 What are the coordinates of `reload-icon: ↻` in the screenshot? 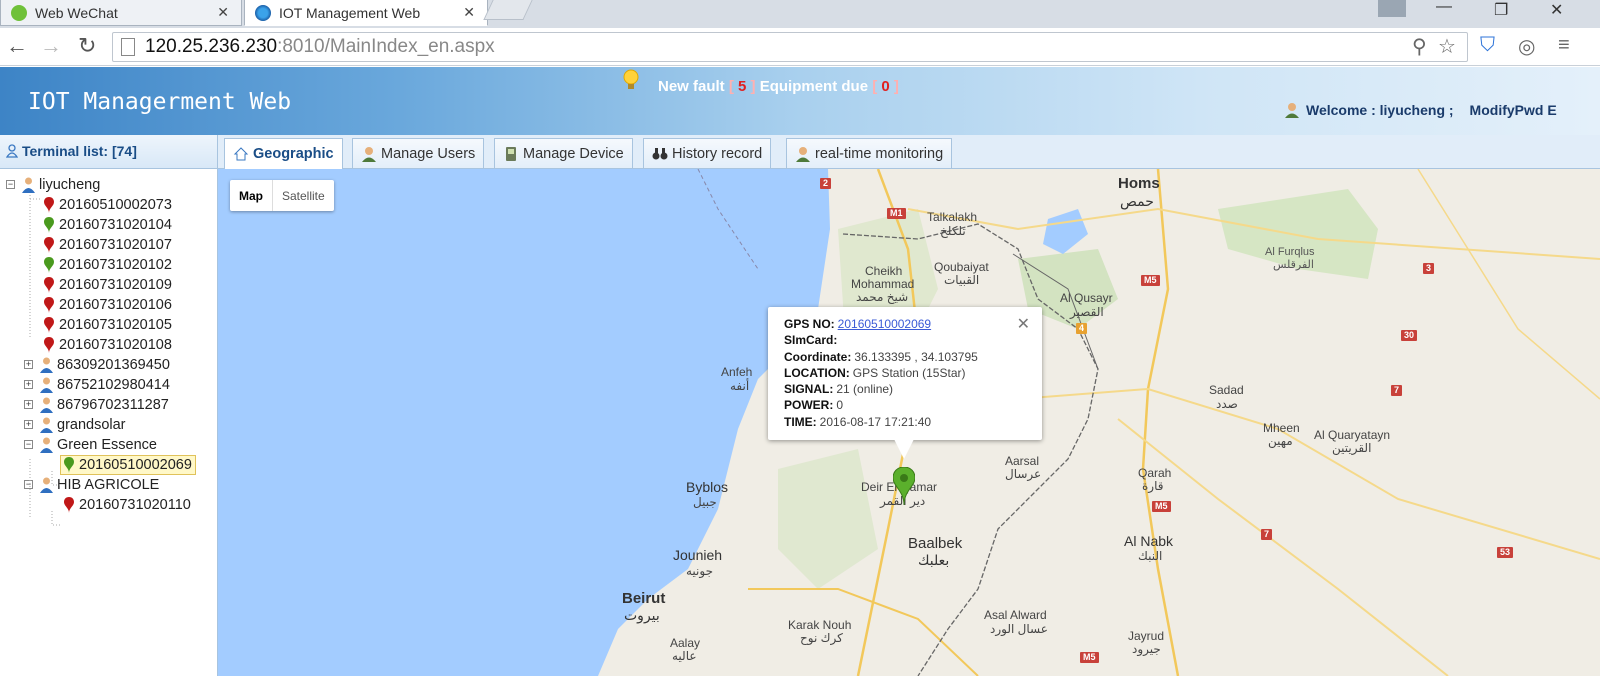 It's located at (87, 46).